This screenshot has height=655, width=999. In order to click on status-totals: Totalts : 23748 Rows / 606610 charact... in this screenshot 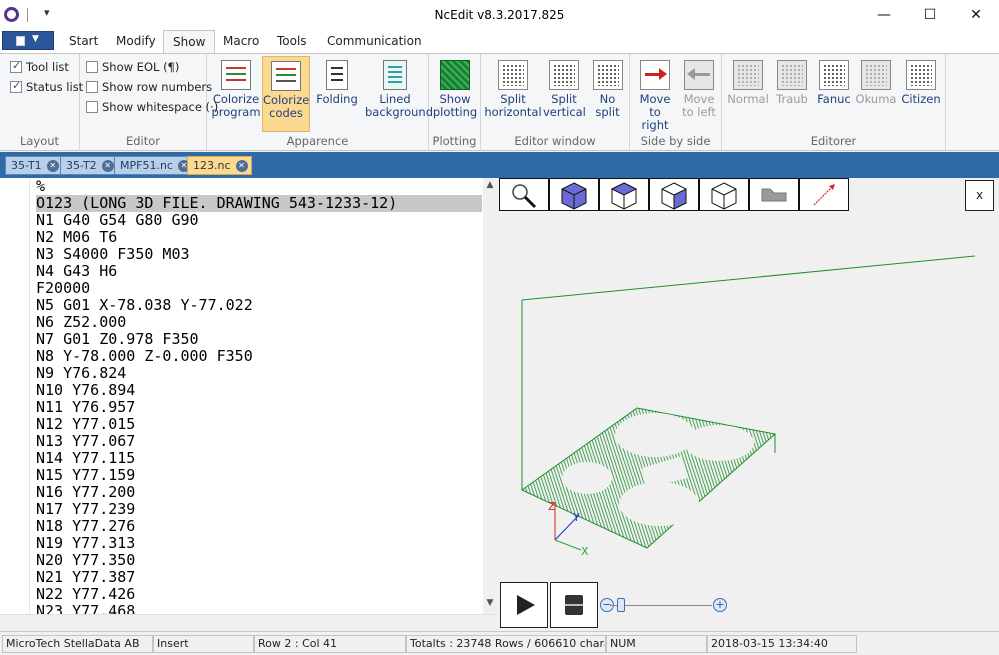, I will do `click(506, 644)`.